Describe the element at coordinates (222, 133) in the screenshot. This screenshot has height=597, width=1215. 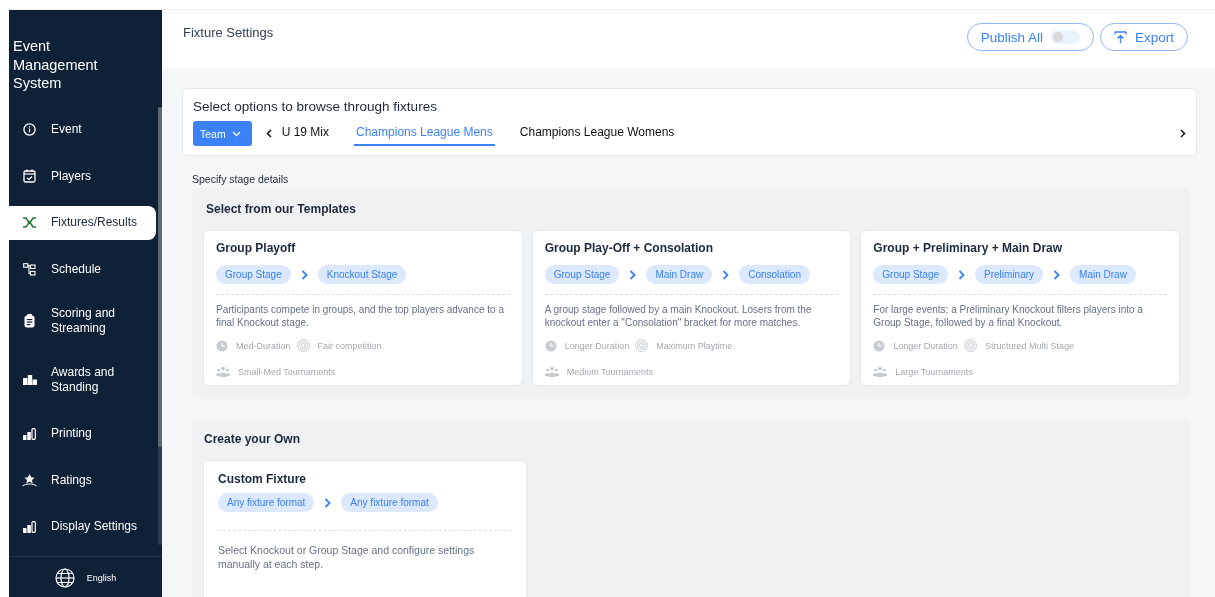
I see `team-dropdown: Team` at that location.